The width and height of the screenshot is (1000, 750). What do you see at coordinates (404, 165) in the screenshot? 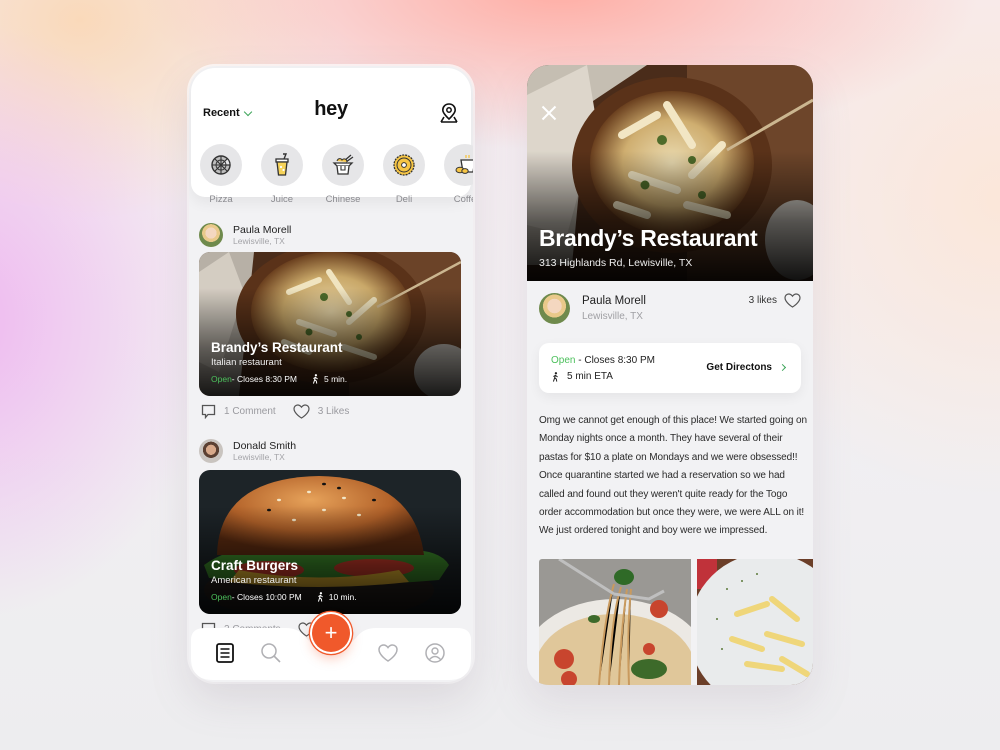
I see `deli-icon` at bounding box center [404, 165].